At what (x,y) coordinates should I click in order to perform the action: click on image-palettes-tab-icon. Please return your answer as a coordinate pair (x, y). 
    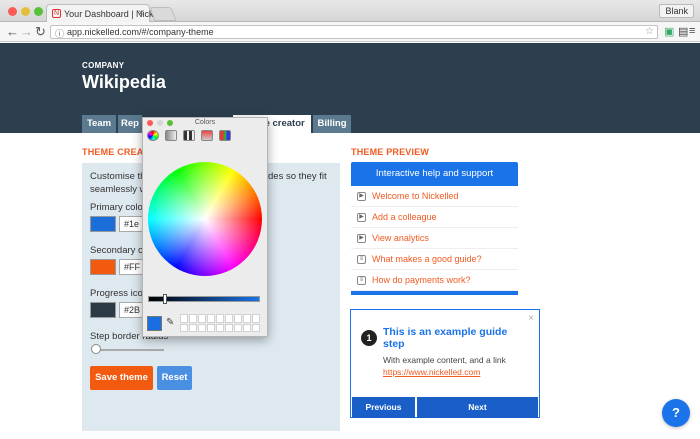
    Looking at the image, I should click on (207, 135).